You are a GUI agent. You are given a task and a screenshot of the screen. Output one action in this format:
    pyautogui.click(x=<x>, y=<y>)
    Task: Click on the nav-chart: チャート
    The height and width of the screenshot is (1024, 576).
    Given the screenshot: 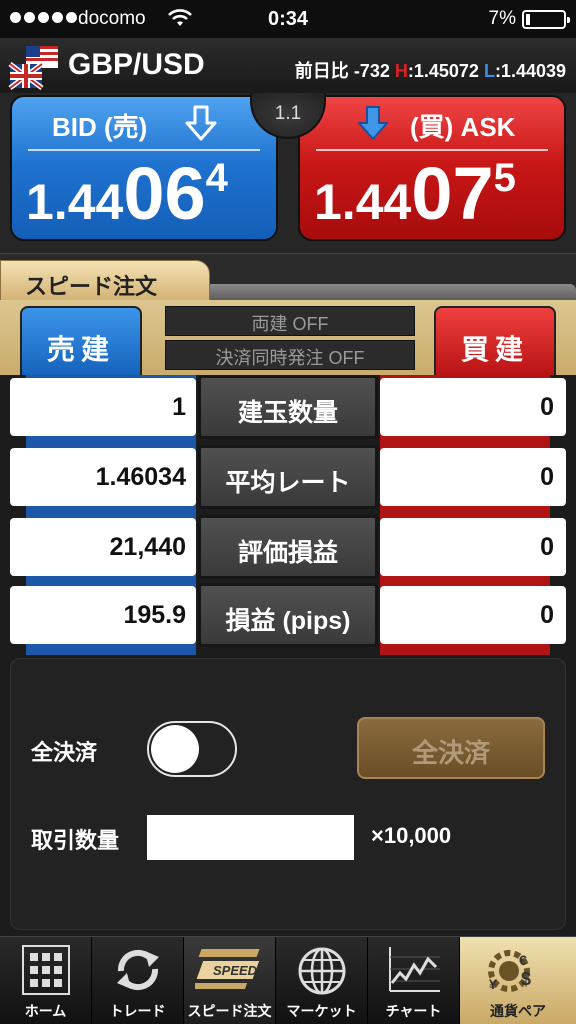 What is the action you would take?
    pyautogui.click(x=414, y=980)
    